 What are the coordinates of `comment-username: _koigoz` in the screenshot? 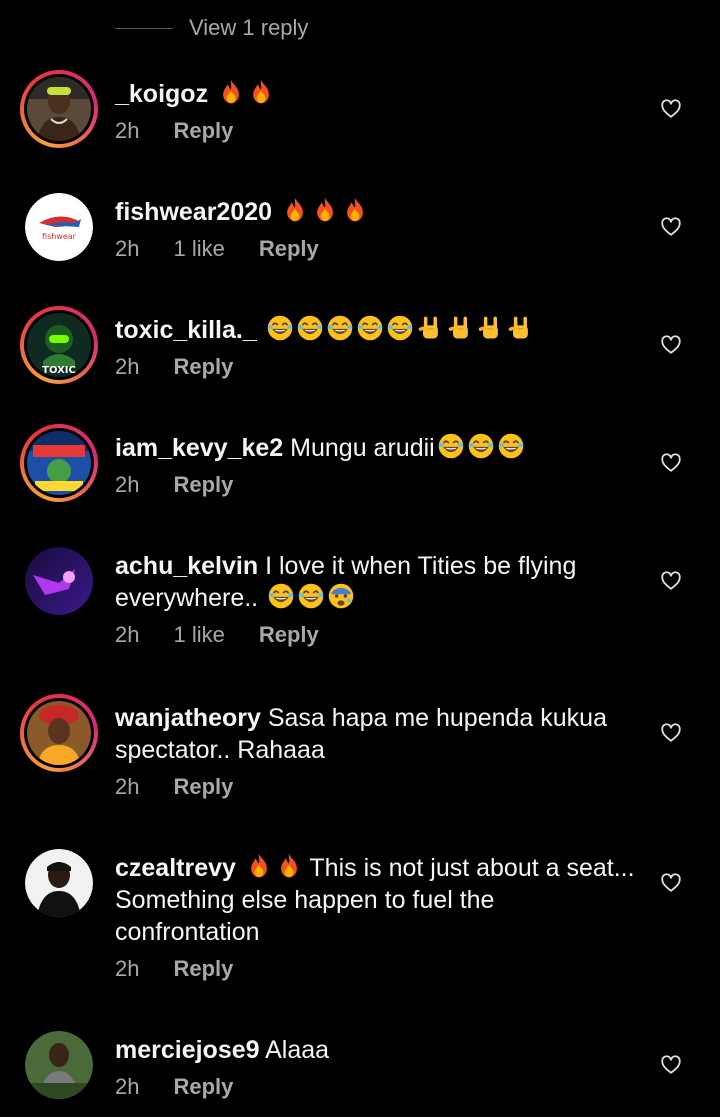 It's located at (161, 94).